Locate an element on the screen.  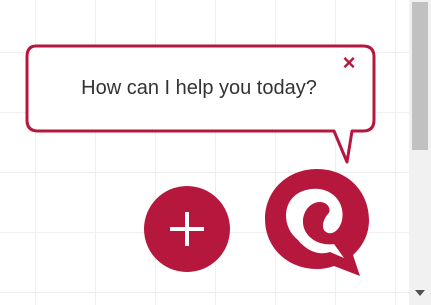
add-button is located at coordinates (187, 229).